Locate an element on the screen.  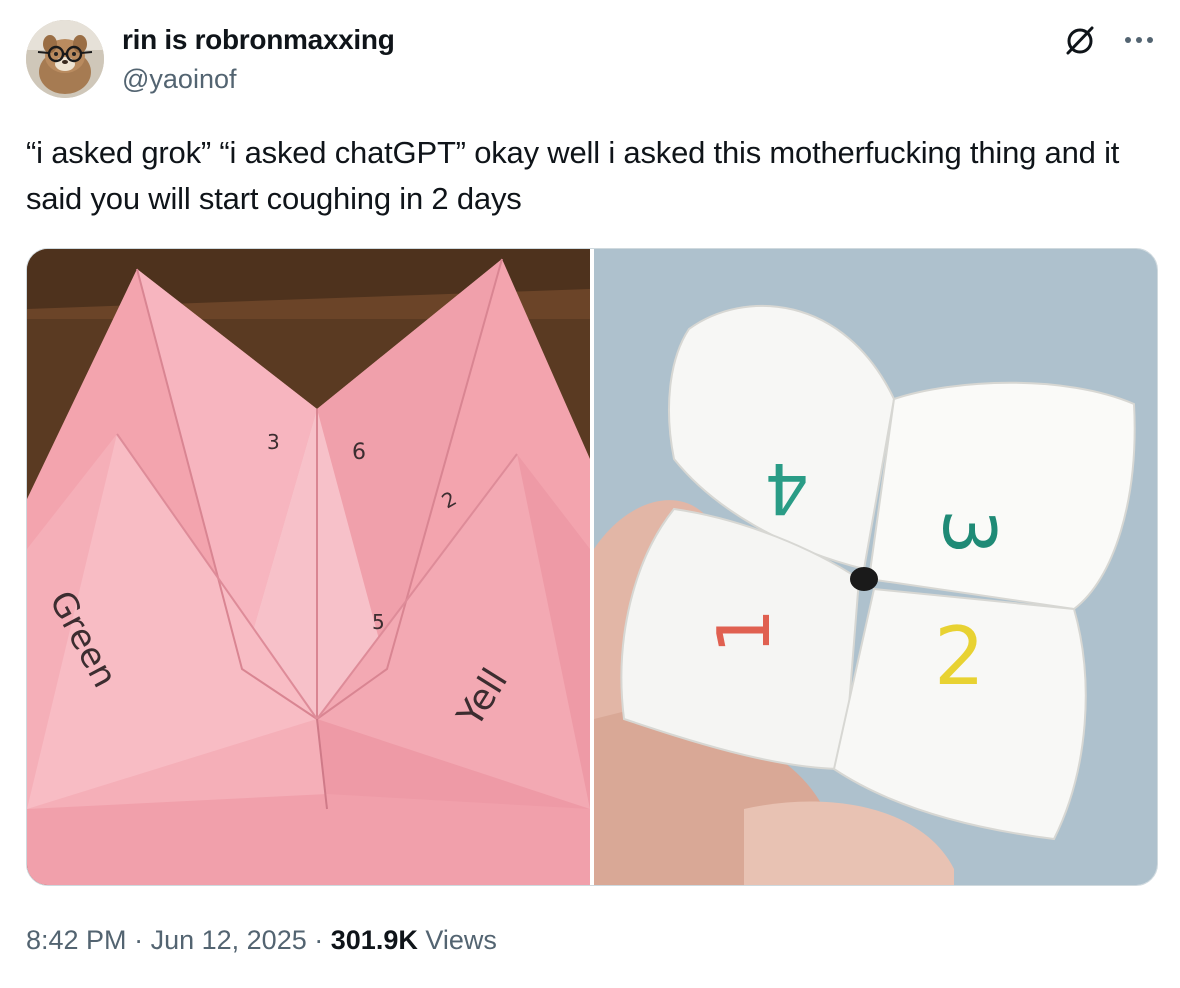
avatar-image is located at coordinates (65, 59).